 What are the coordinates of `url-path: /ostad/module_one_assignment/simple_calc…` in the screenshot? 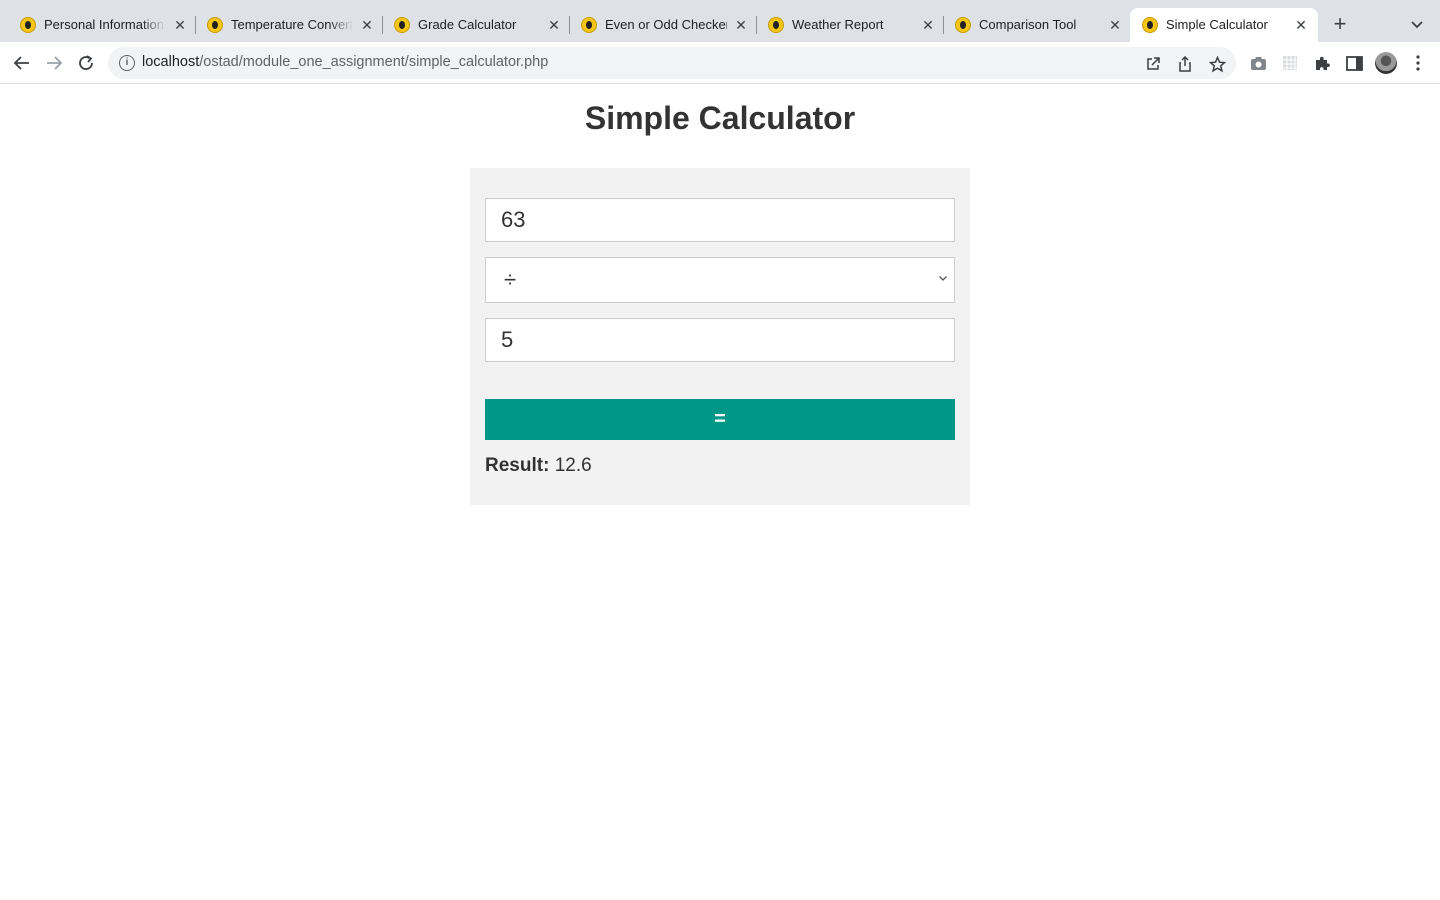 It's located at (374, 62).